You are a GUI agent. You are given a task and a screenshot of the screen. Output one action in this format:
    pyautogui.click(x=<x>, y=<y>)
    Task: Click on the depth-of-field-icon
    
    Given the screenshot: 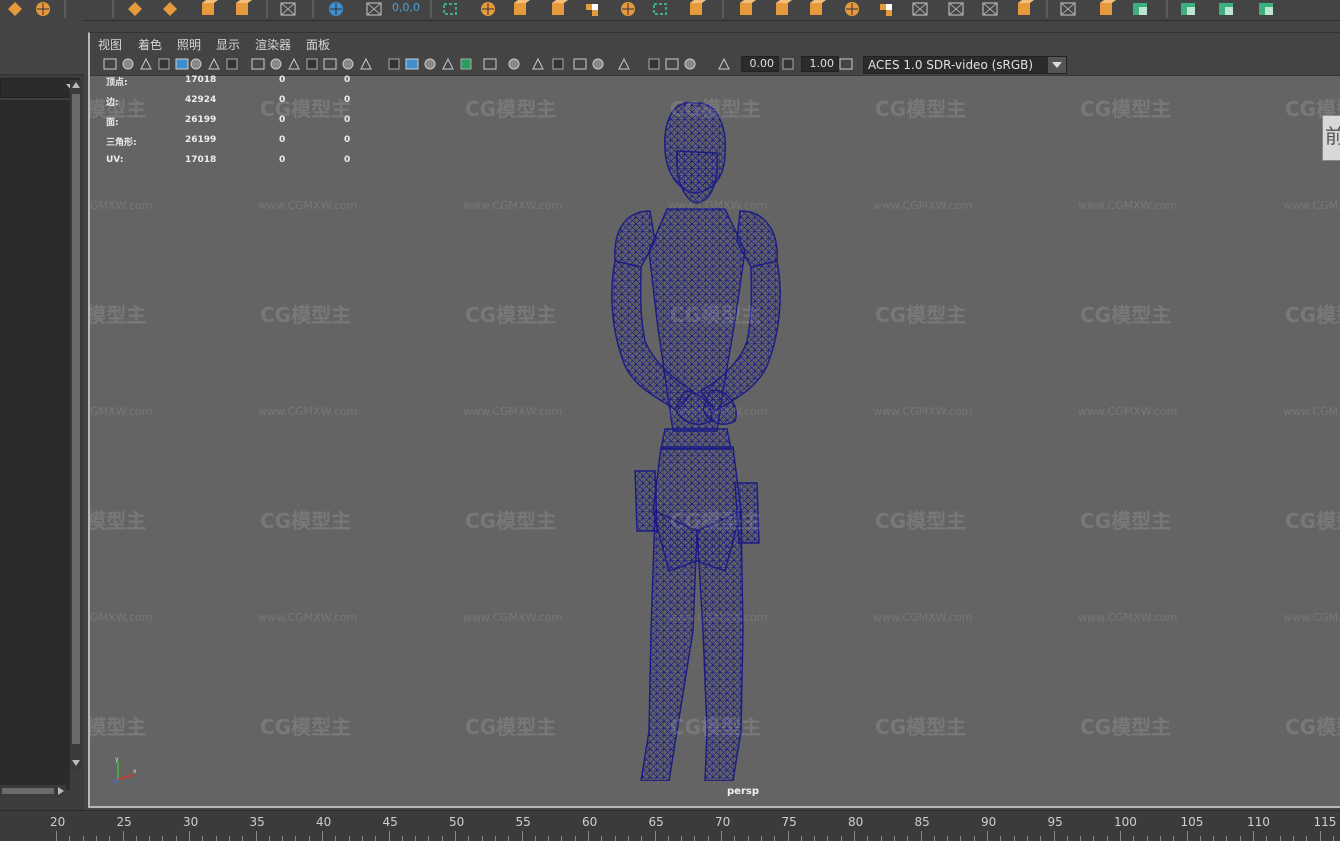 What is the action you would take?
    pyautogui.click(x=598, y=64)
    